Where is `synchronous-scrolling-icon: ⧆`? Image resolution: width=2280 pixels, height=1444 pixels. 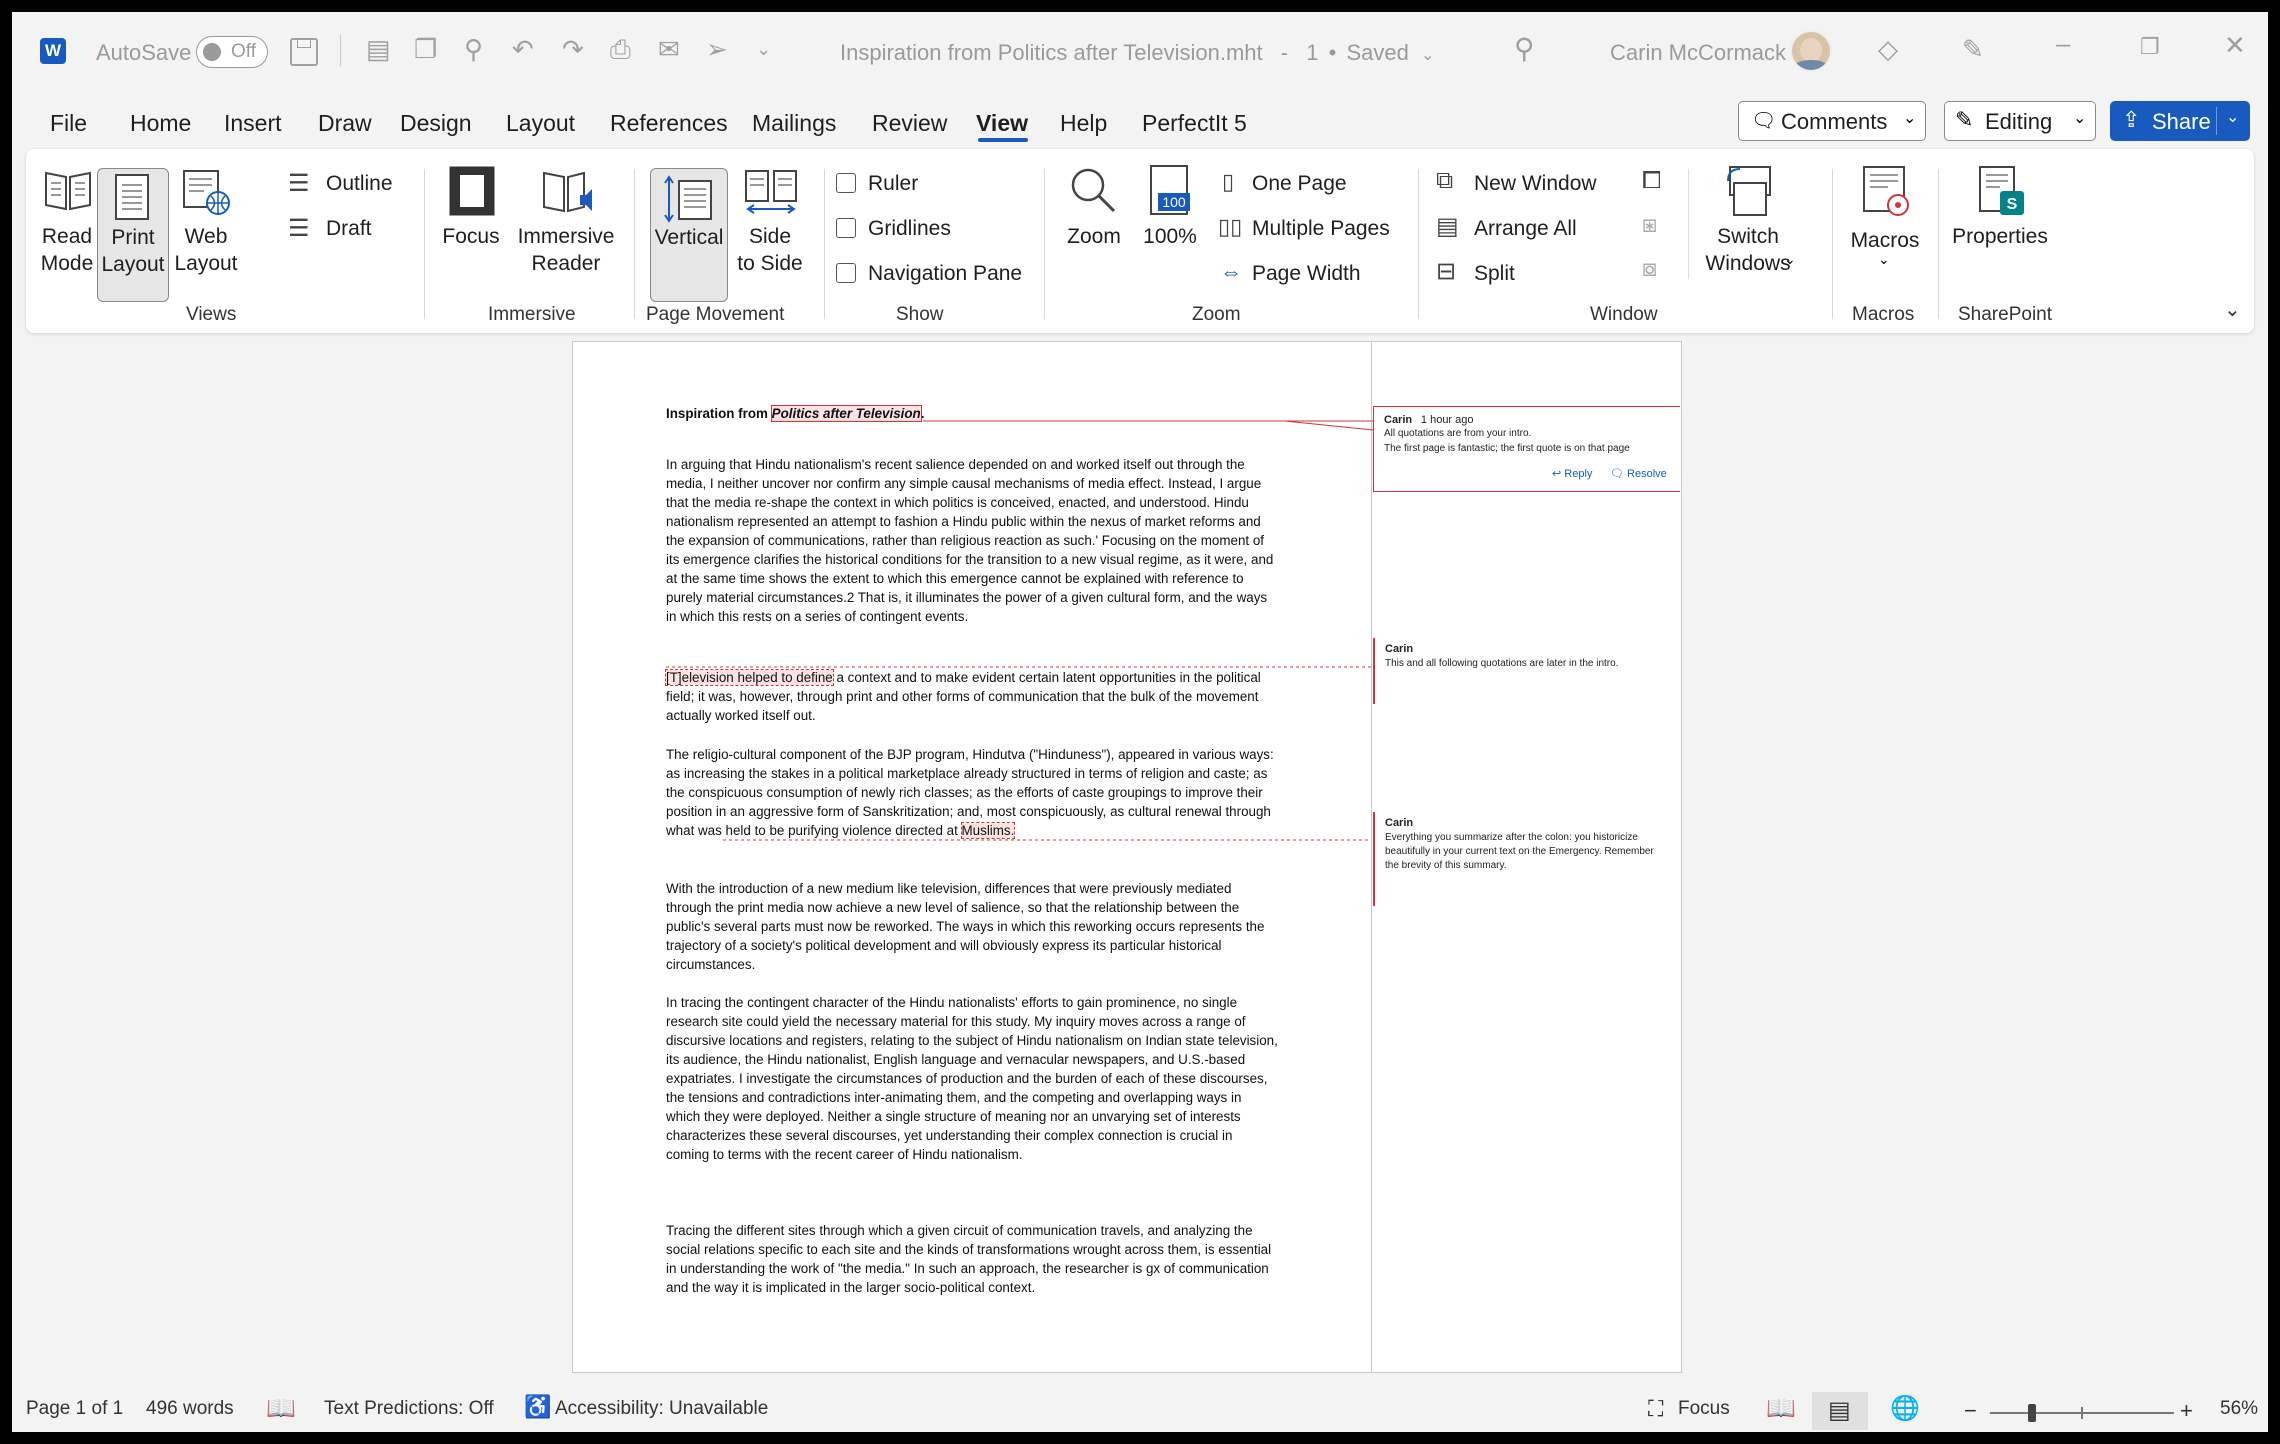 synchronous-scrolling-icon: ⧆ is located at coordinates (1649, 225).